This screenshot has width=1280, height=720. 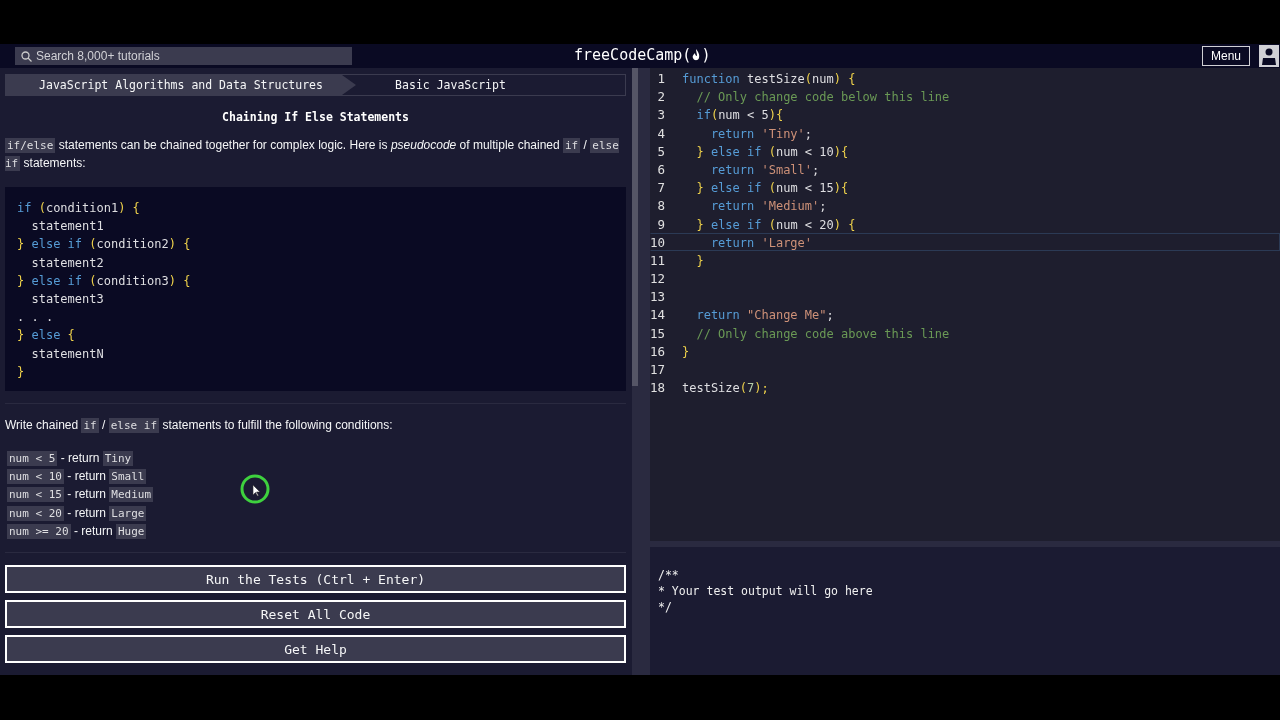 I want to click on breadcrumb-link: JavaScript Algorithms and Data Structures, so click(x=181, y=85).